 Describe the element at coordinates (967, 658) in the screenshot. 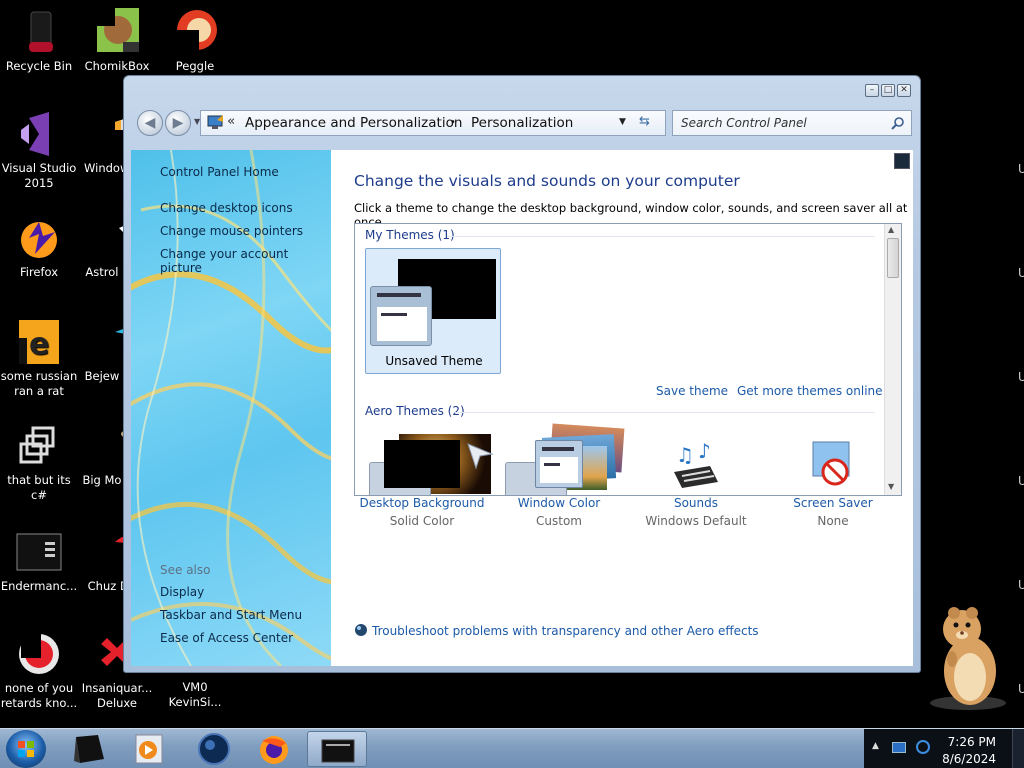

I see `hamster-desktop-pet` at that location.